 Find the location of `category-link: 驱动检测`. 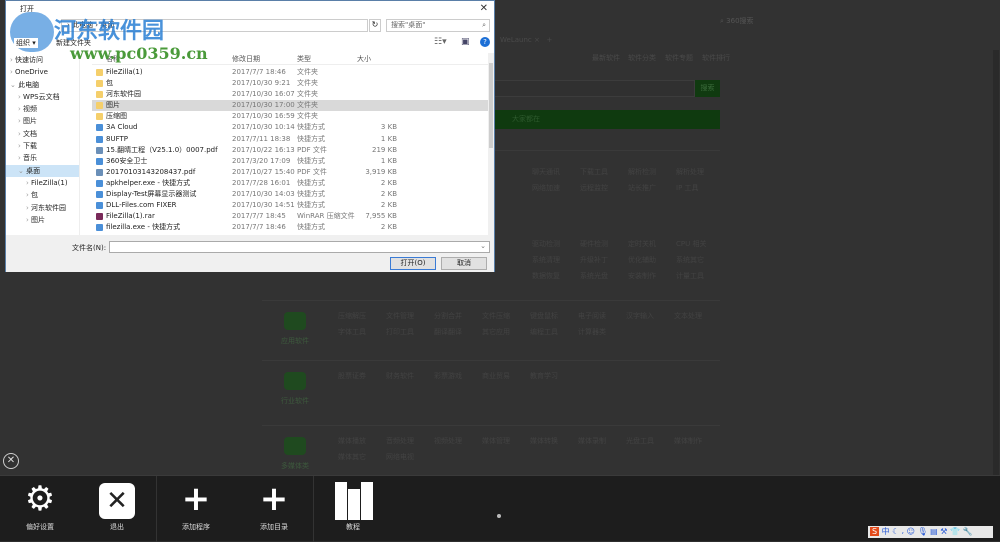

category-link: 驱动检测 is located at coordinates (546, 244).